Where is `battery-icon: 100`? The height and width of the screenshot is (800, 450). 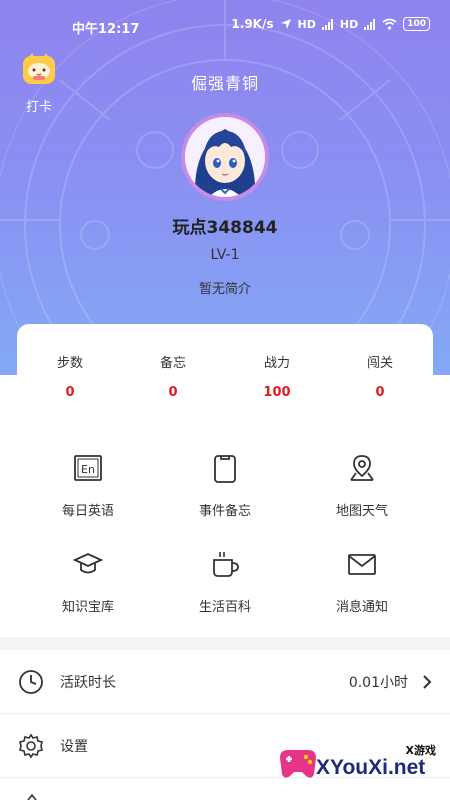 battery-icon: 100 is located at coordinates (416, 24).